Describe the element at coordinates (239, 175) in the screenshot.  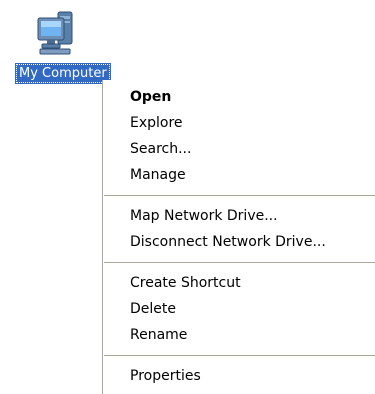
I see `menu-item-manage: Manage` at that location.